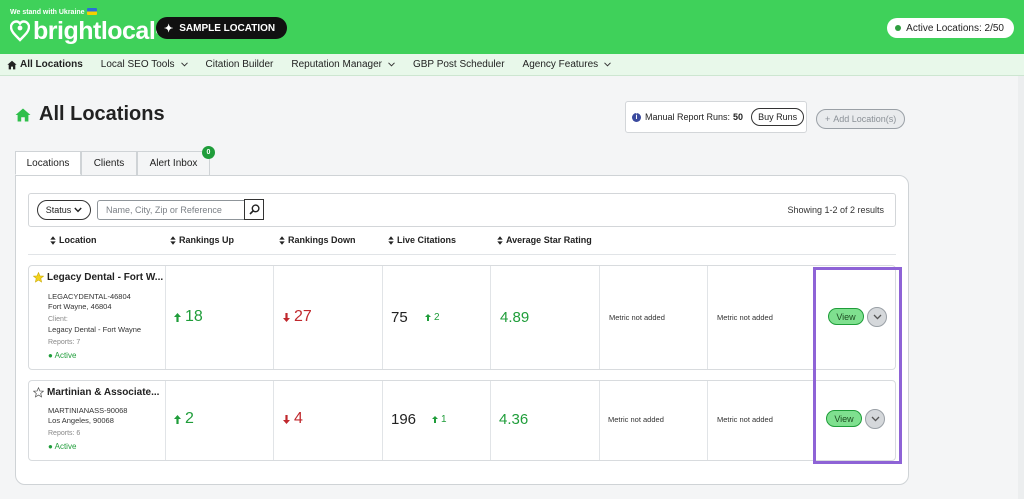 This screenshot has width=1024, height=499. What do you see at coordinates (47, 12) in the screenshot?
I see `ukraine-text: We stand with Ukraine` at bounding box center [47, 12].